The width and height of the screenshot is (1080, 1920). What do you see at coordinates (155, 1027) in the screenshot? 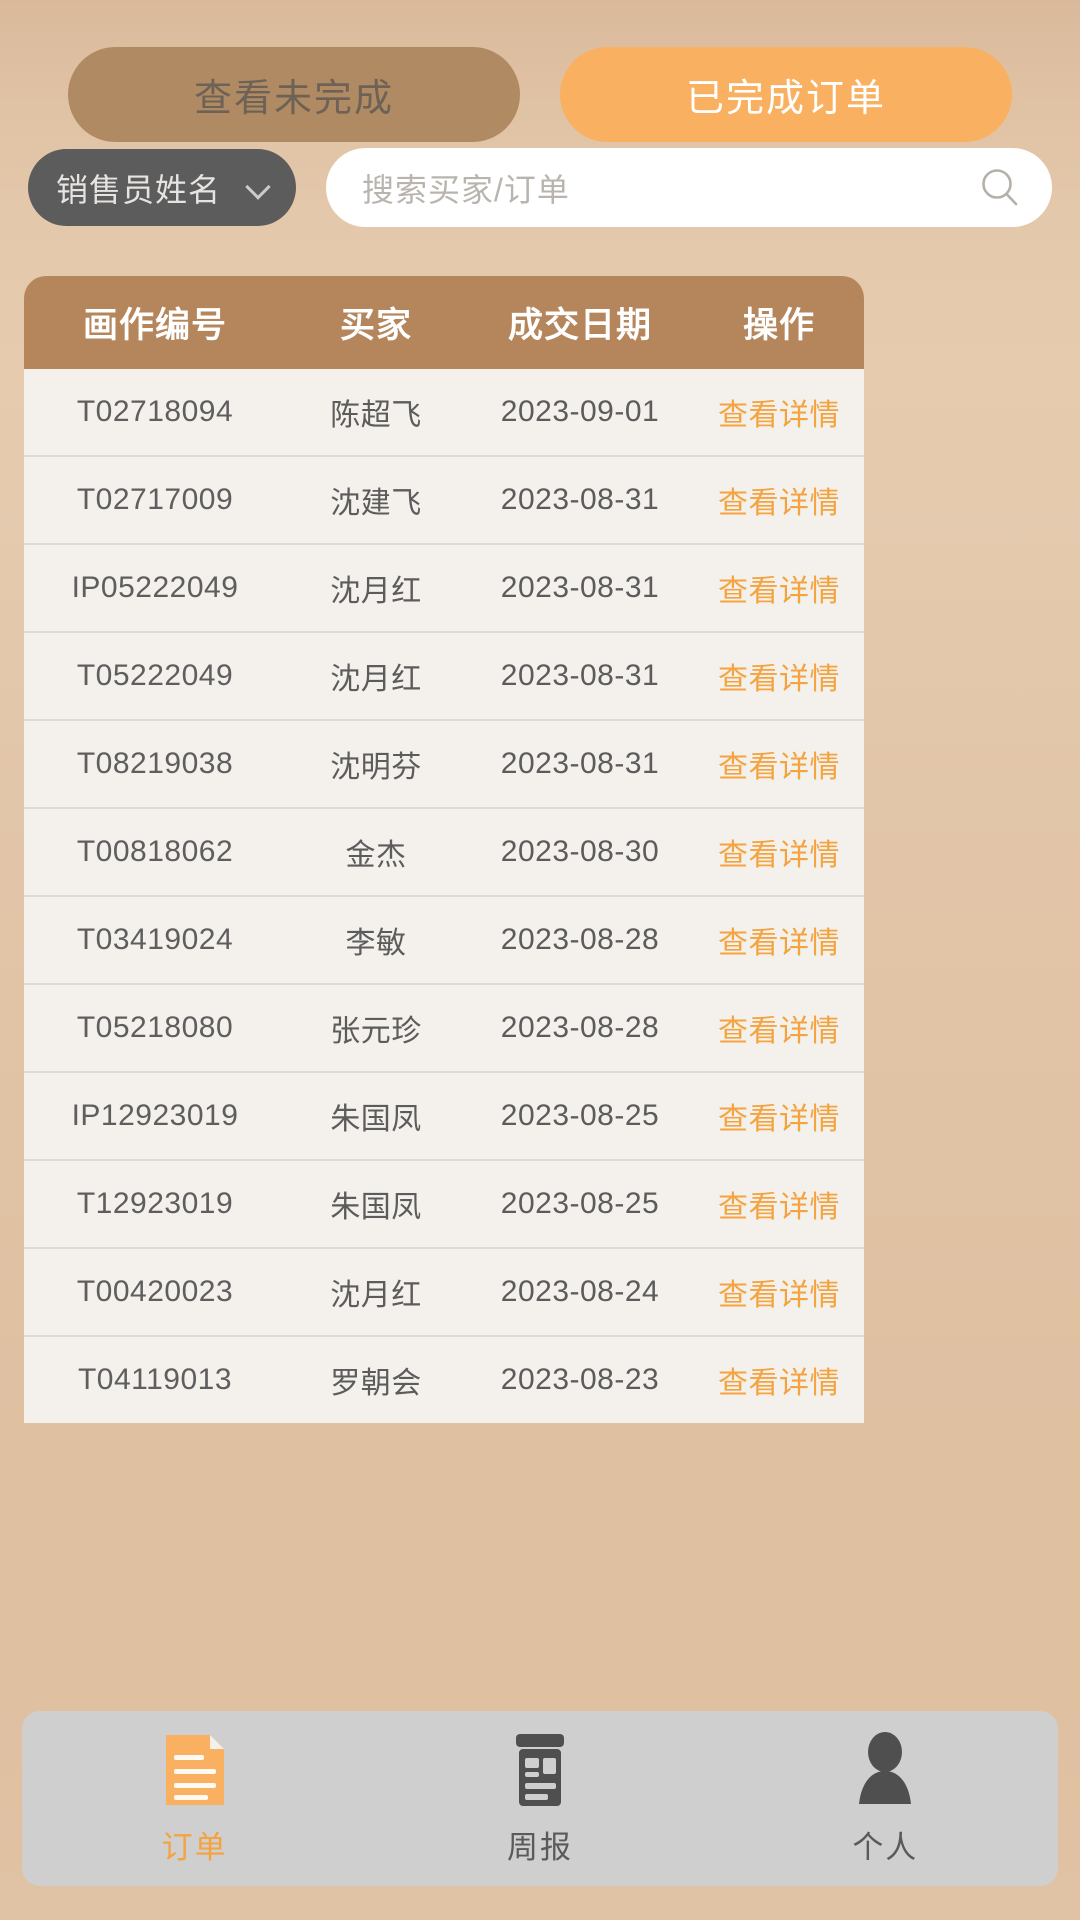
I see `cell-painting-code: T05218080` at bounding box center [155, 1027].